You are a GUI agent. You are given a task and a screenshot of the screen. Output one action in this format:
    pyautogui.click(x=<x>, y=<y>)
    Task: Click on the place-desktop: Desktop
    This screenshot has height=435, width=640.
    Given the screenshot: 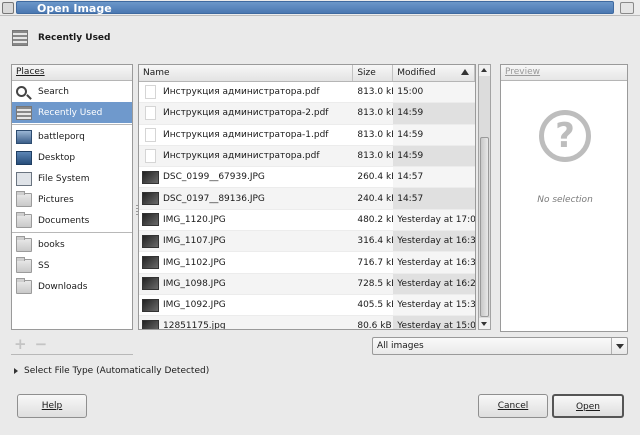 What is the action you would take?
    pyautogui.click(x=72, y=157)
    